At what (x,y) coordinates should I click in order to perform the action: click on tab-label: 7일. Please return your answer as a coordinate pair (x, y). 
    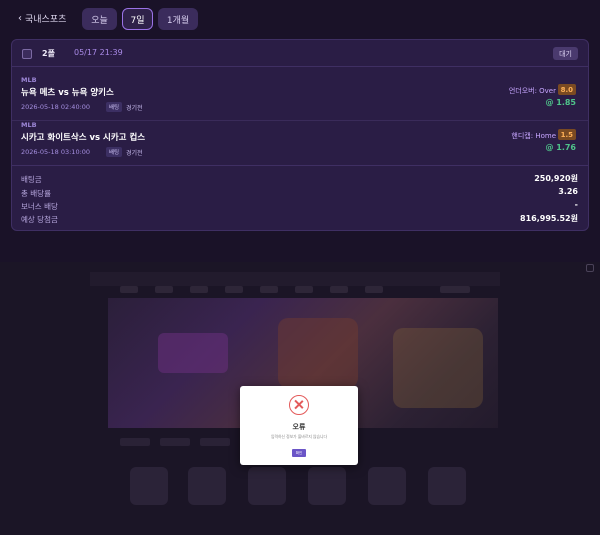
    Looking at the image, I should click on (137, 20).